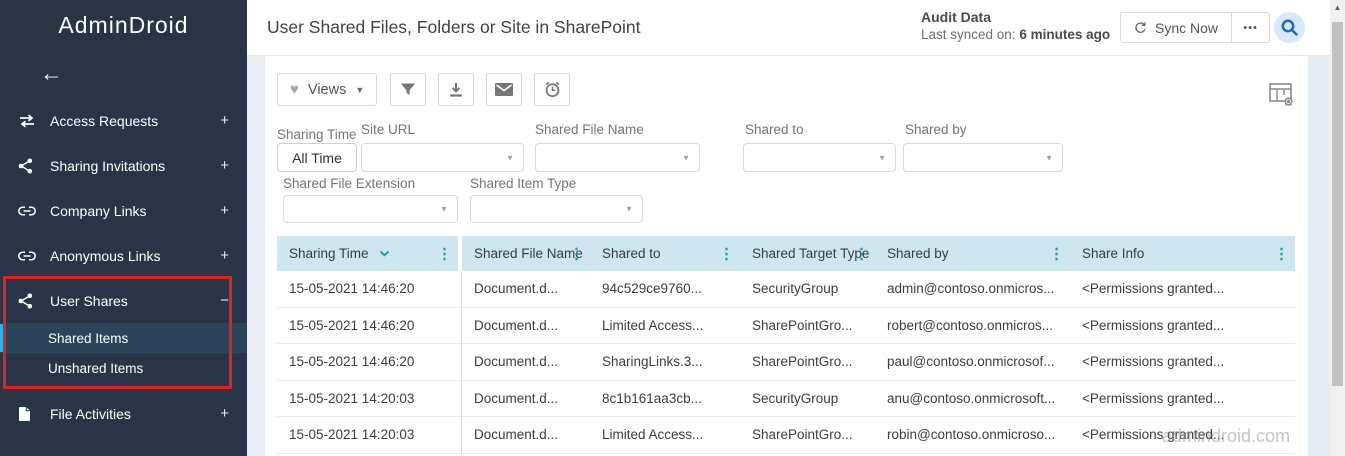 This screenshot has height=456, width=1345. Describe the element at coordinates (370, 209) in the screenshot. I see `shared-file-extension-dropdown: ▼` at that location.